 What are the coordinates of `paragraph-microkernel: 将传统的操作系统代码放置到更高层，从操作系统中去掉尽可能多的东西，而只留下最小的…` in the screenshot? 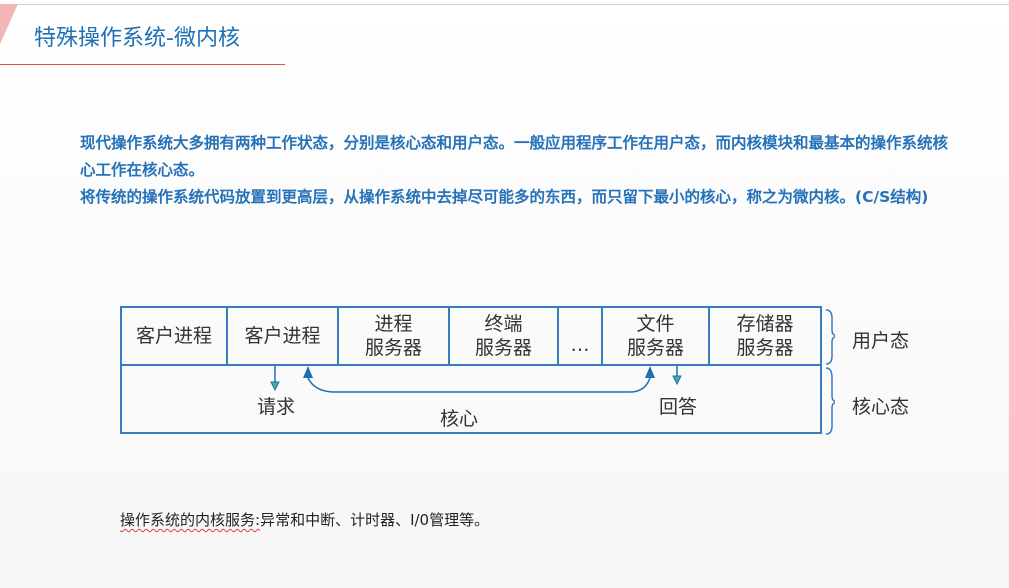 It's located at (504, 197).